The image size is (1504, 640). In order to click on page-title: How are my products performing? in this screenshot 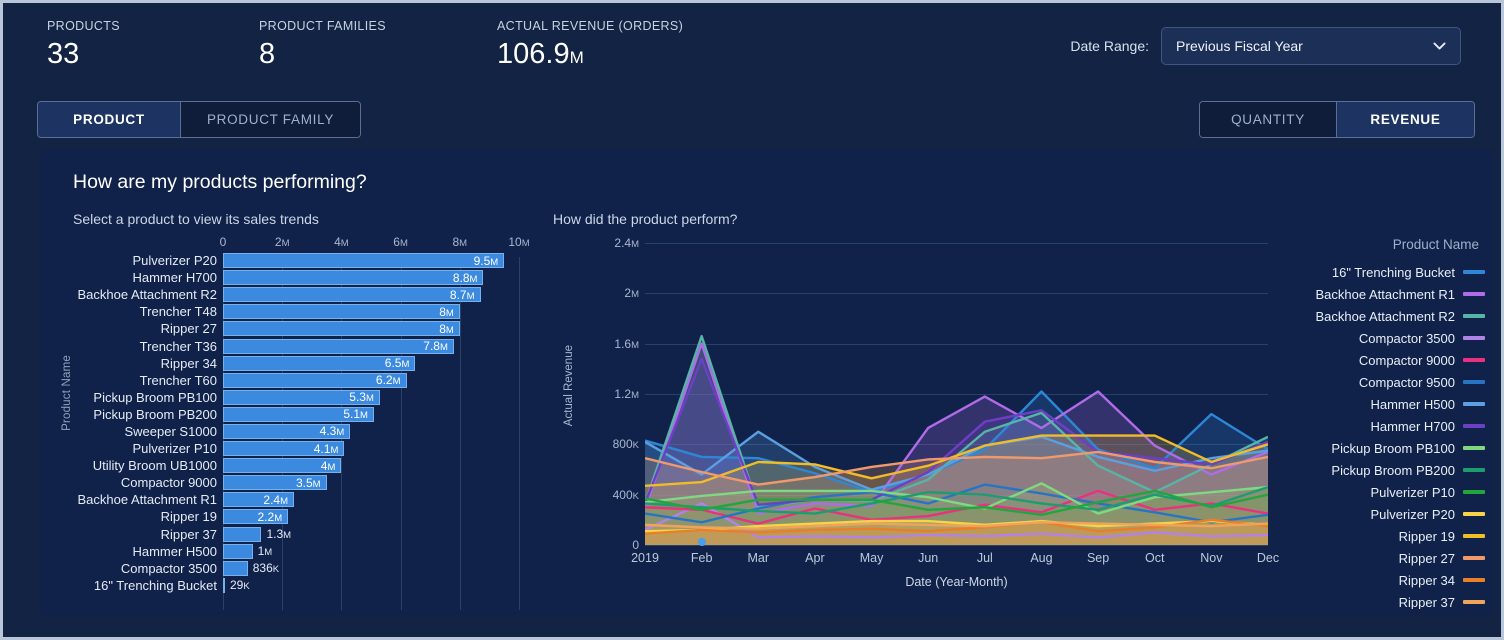, I will do `click(220, 182)`.